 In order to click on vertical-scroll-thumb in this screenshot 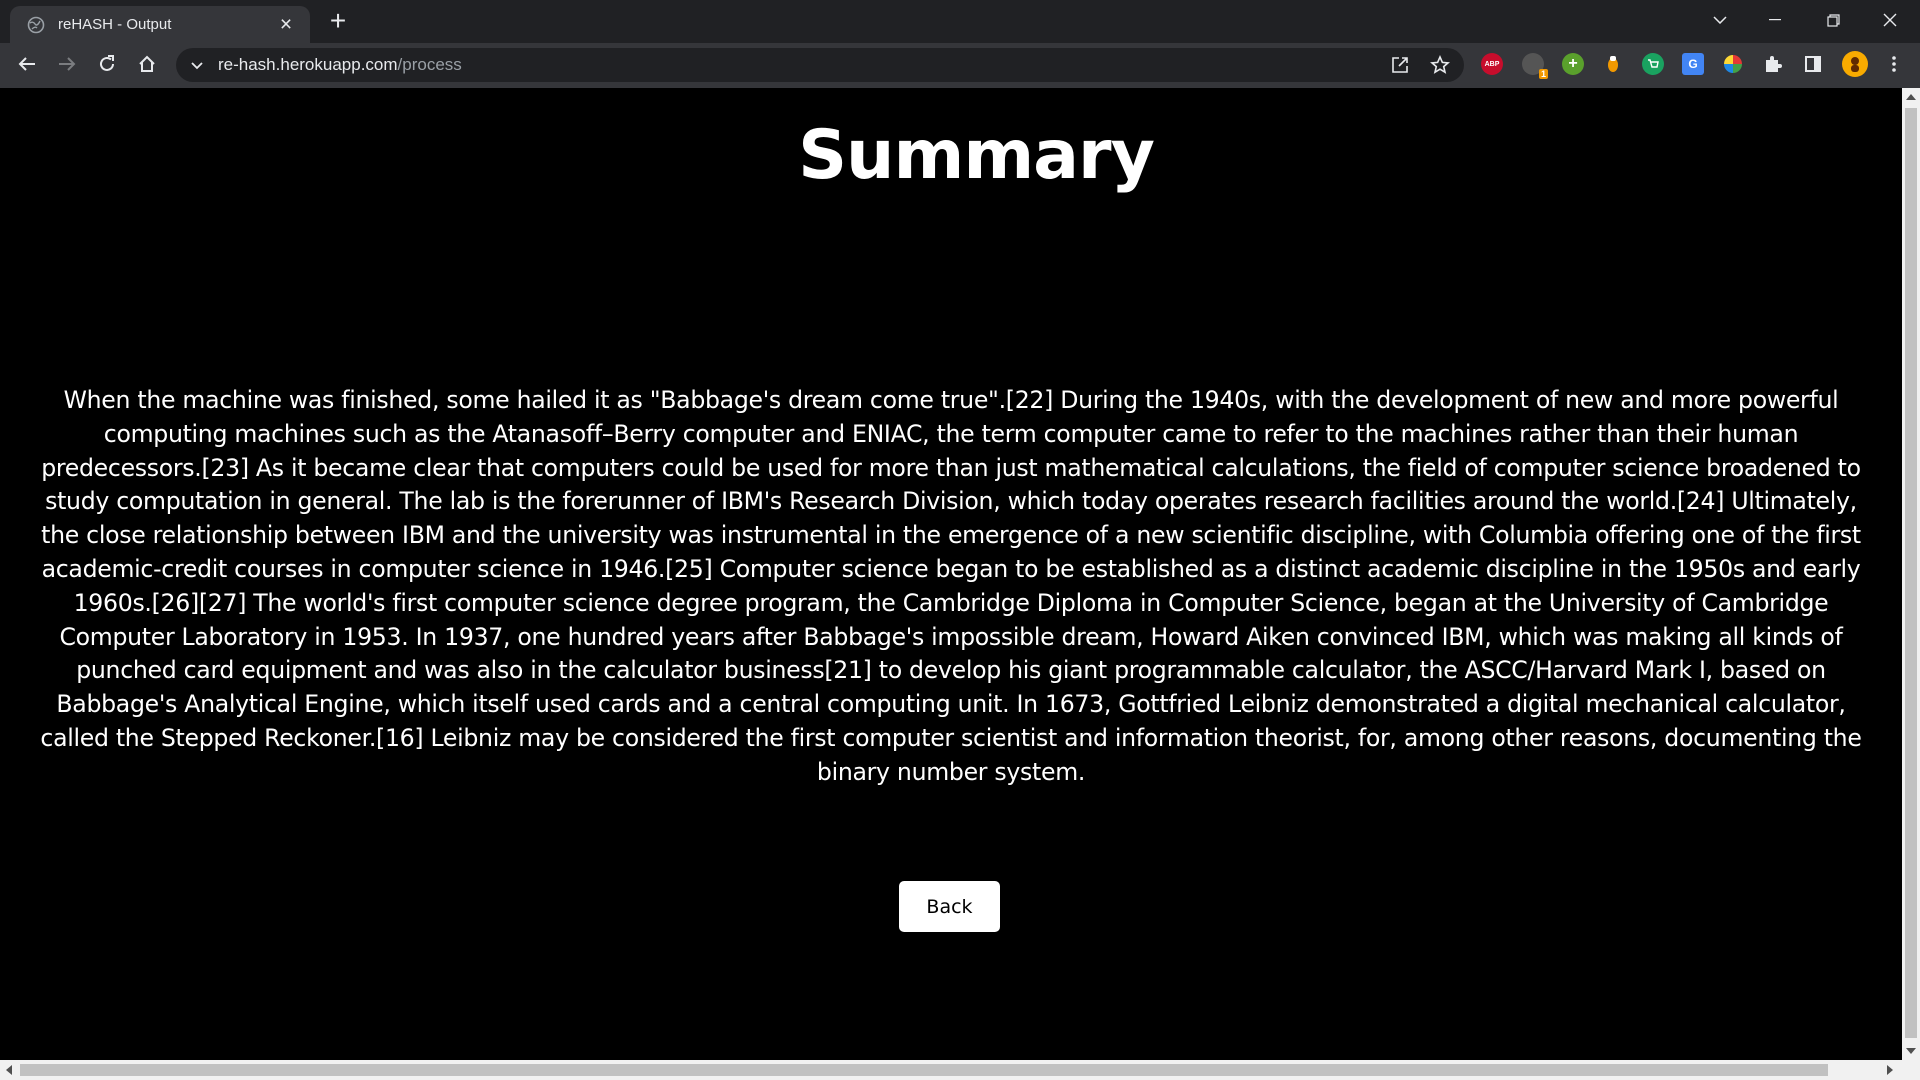, I will do `click(1911, 573)`.